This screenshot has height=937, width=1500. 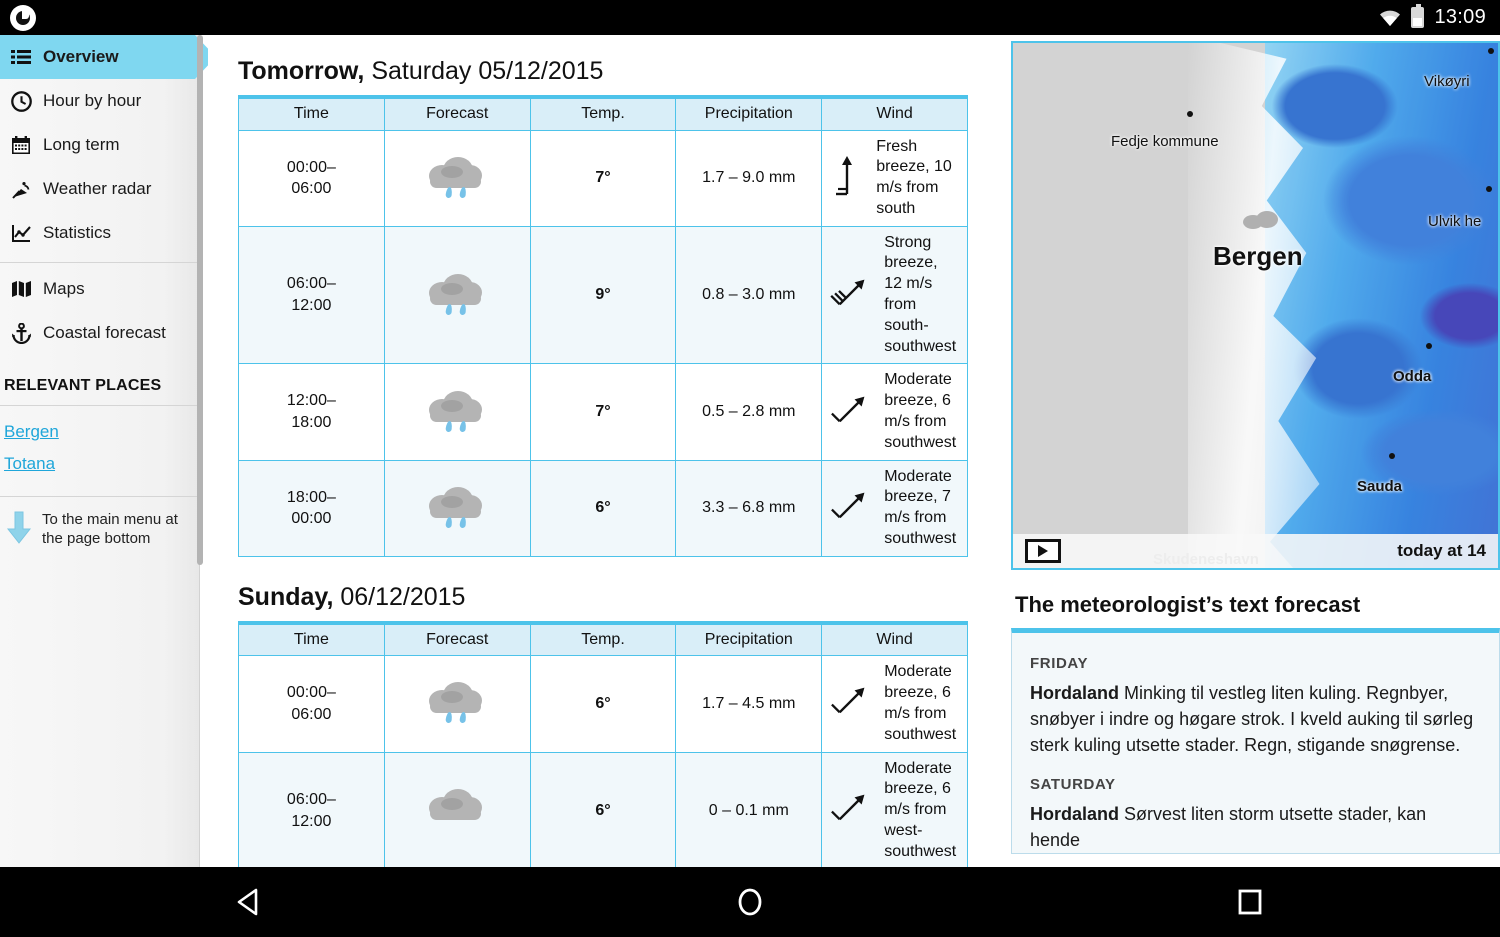 What do you see at coordinates (1188, 604) in the screenshot?
I see `text-forecast-heading: The meteorologist’s text forecast` at bounding box center [1188, 604].